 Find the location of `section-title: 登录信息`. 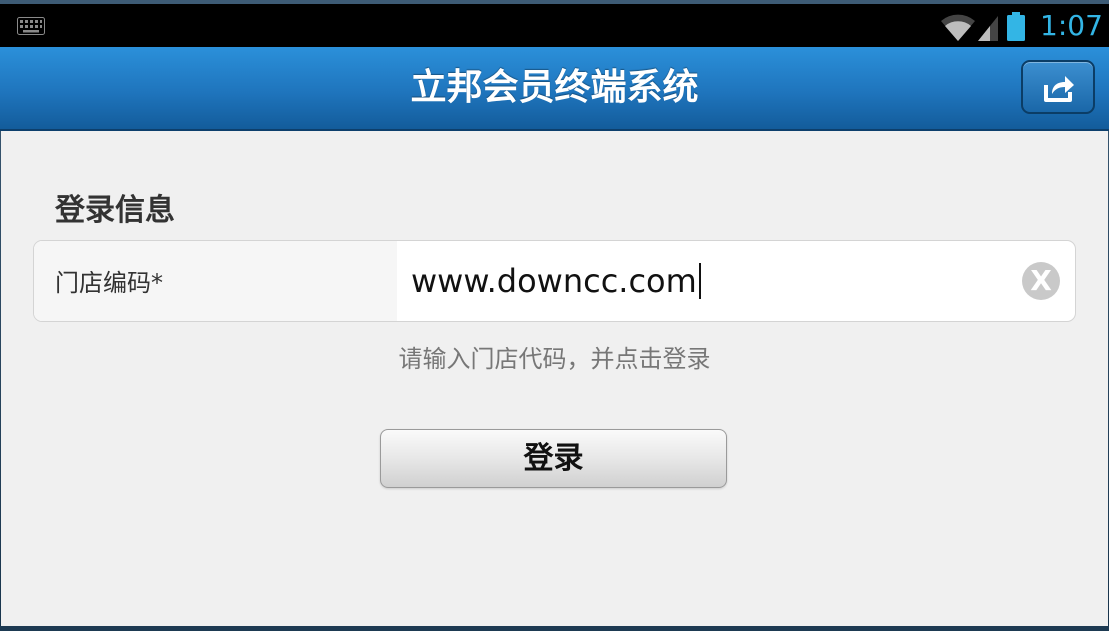

section-title: 登录信息 is located at coordinates (115, 210).